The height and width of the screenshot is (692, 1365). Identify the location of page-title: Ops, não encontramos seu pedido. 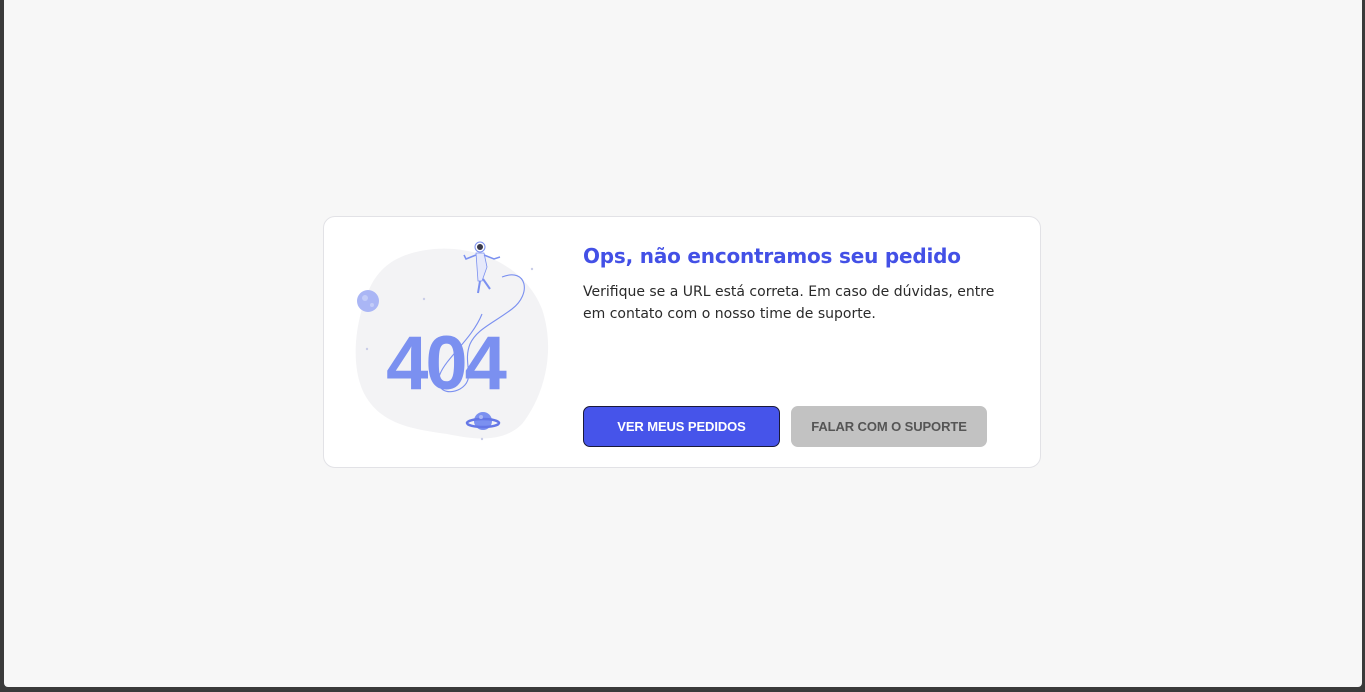
(772, 256).